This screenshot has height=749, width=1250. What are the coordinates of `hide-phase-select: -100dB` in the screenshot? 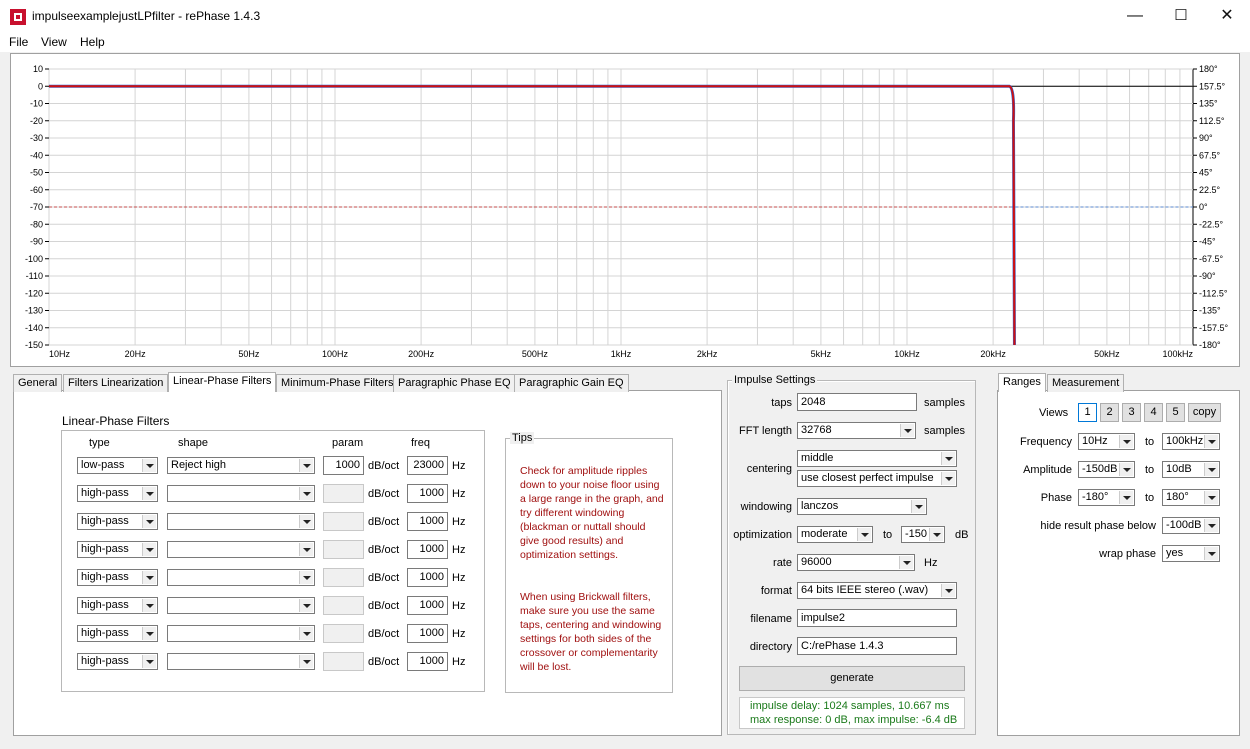 It's located at (1191, 525).